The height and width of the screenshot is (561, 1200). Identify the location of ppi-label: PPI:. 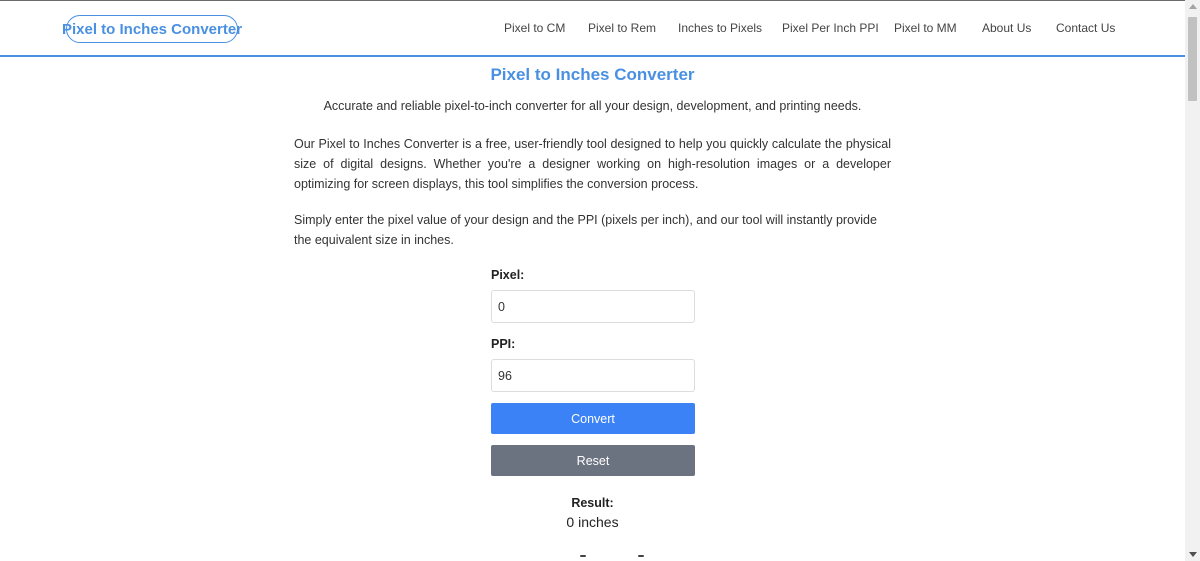
(503, 344).